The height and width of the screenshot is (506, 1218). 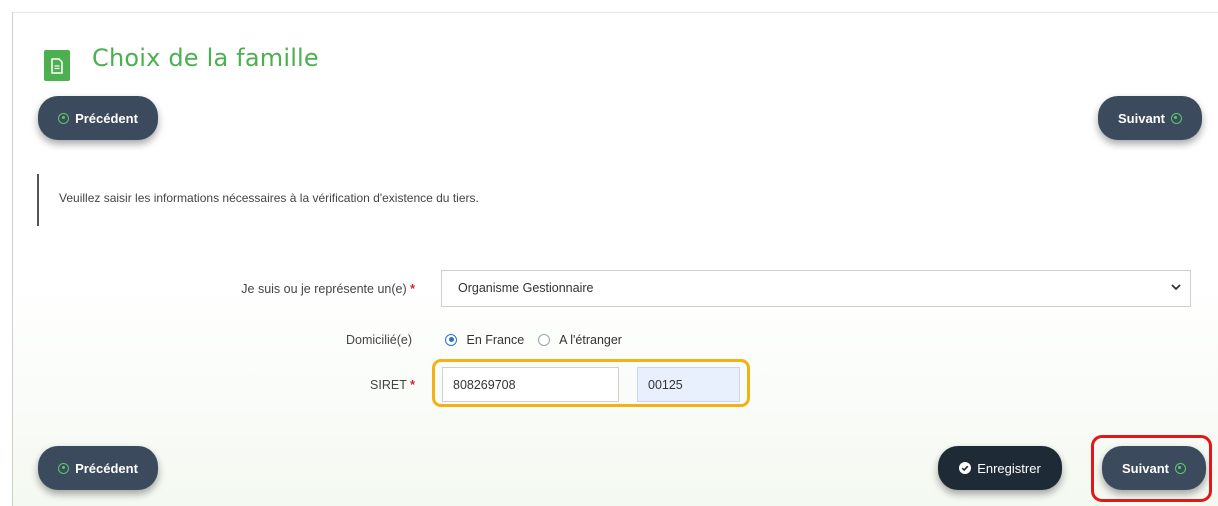 I want to click on domicile-label-text: Domicilié(e), so click(x=379, y=340).